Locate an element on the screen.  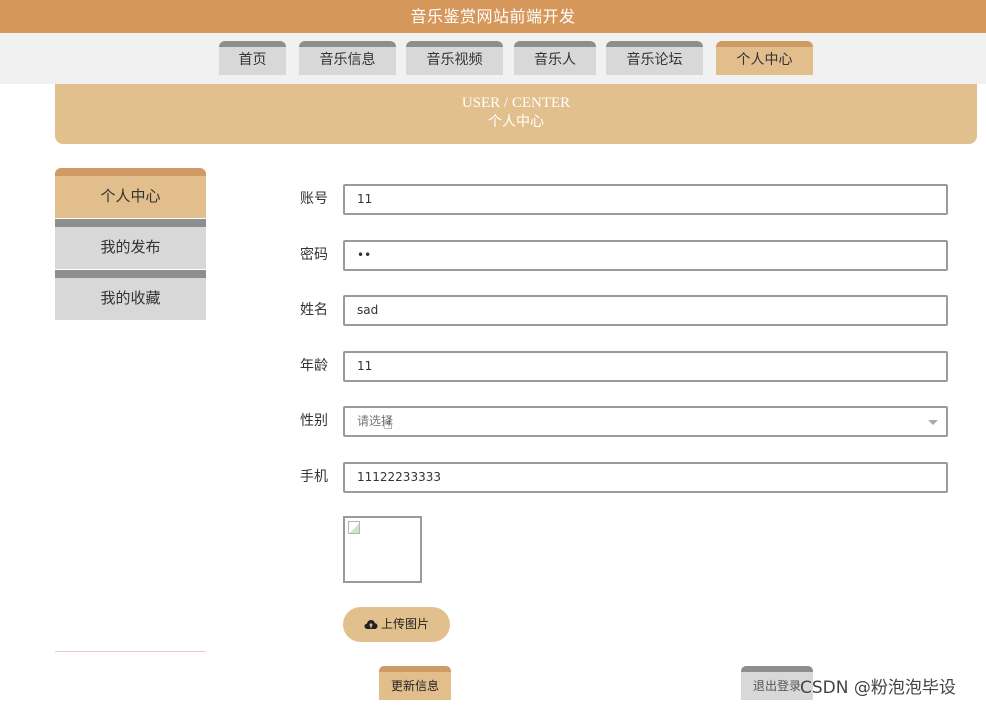
sidebar-divider is located at coordinates (130, 651).